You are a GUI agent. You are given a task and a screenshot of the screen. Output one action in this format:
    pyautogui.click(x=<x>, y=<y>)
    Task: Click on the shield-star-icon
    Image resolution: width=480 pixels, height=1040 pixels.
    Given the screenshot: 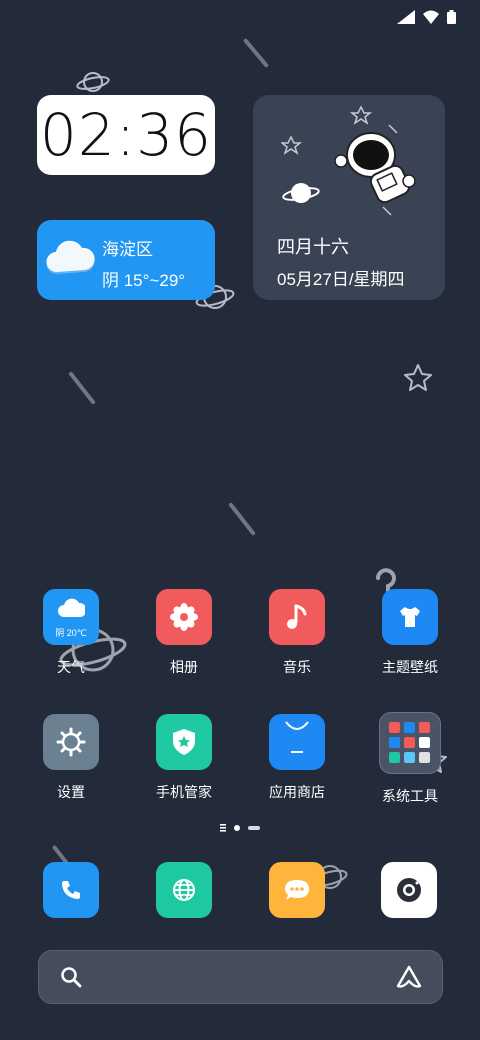 What is the action you would take?
    pyautogui.click(x=184, y=742)
    